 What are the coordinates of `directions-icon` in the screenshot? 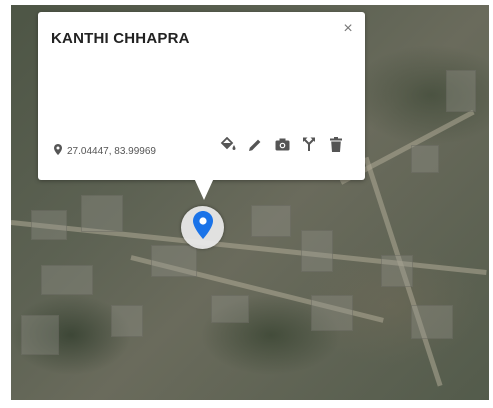 It's located at (309, 147).